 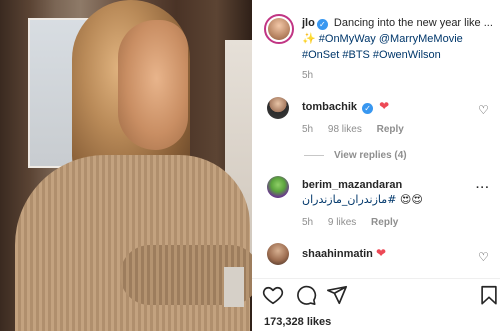 What do you see at coordinates (234, 287) in the screenshot?
I see `background-counter` at bounding box center [234, 287].